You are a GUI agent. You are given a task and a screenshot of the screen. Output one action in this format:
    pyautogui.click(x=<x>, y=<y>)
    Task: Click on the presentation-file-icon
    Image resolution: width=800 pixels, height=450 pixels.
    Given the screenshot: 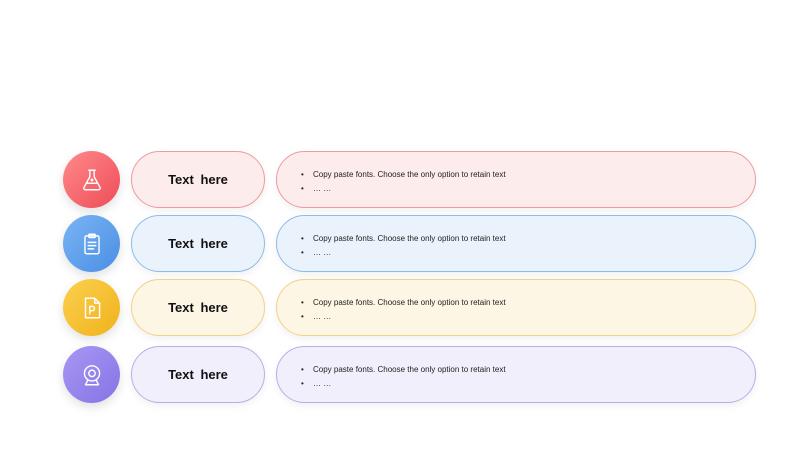 What is the action you would take?
    pyautogui.click(x=92, y=307)
    